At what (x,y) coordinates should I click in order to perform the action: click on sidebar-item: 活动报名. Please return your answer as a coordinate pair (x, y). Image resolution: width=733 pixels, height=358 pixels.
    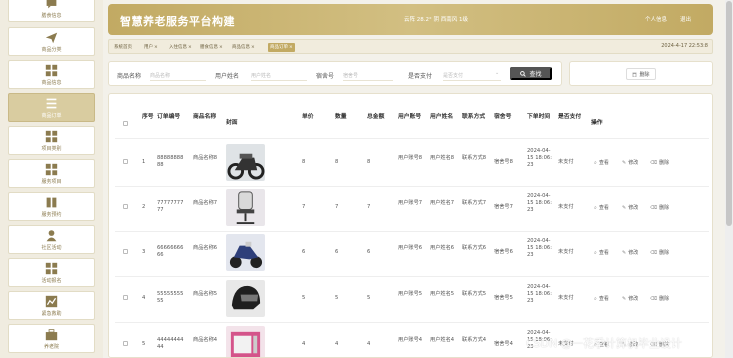
    Looking at the image, I should click on (51, 272).